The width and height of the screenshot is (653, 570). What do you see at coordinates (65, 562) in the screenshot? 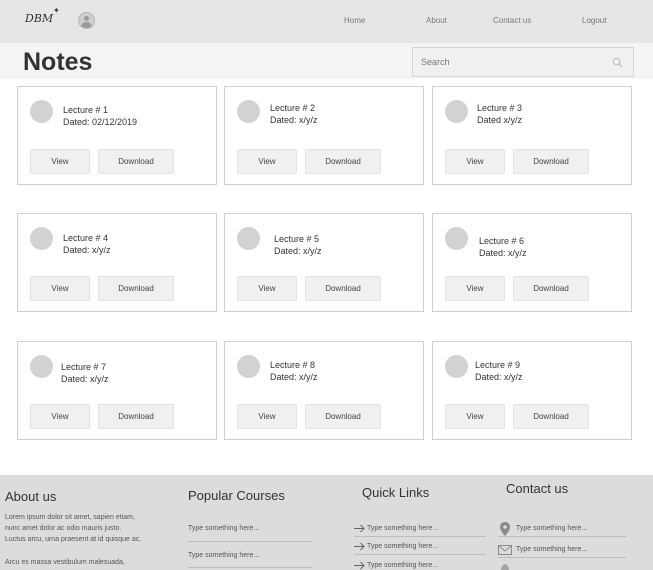
I see `footer-about-line: Arcu es massa vestibulum malesuada,` at bounding box center [65, 562].